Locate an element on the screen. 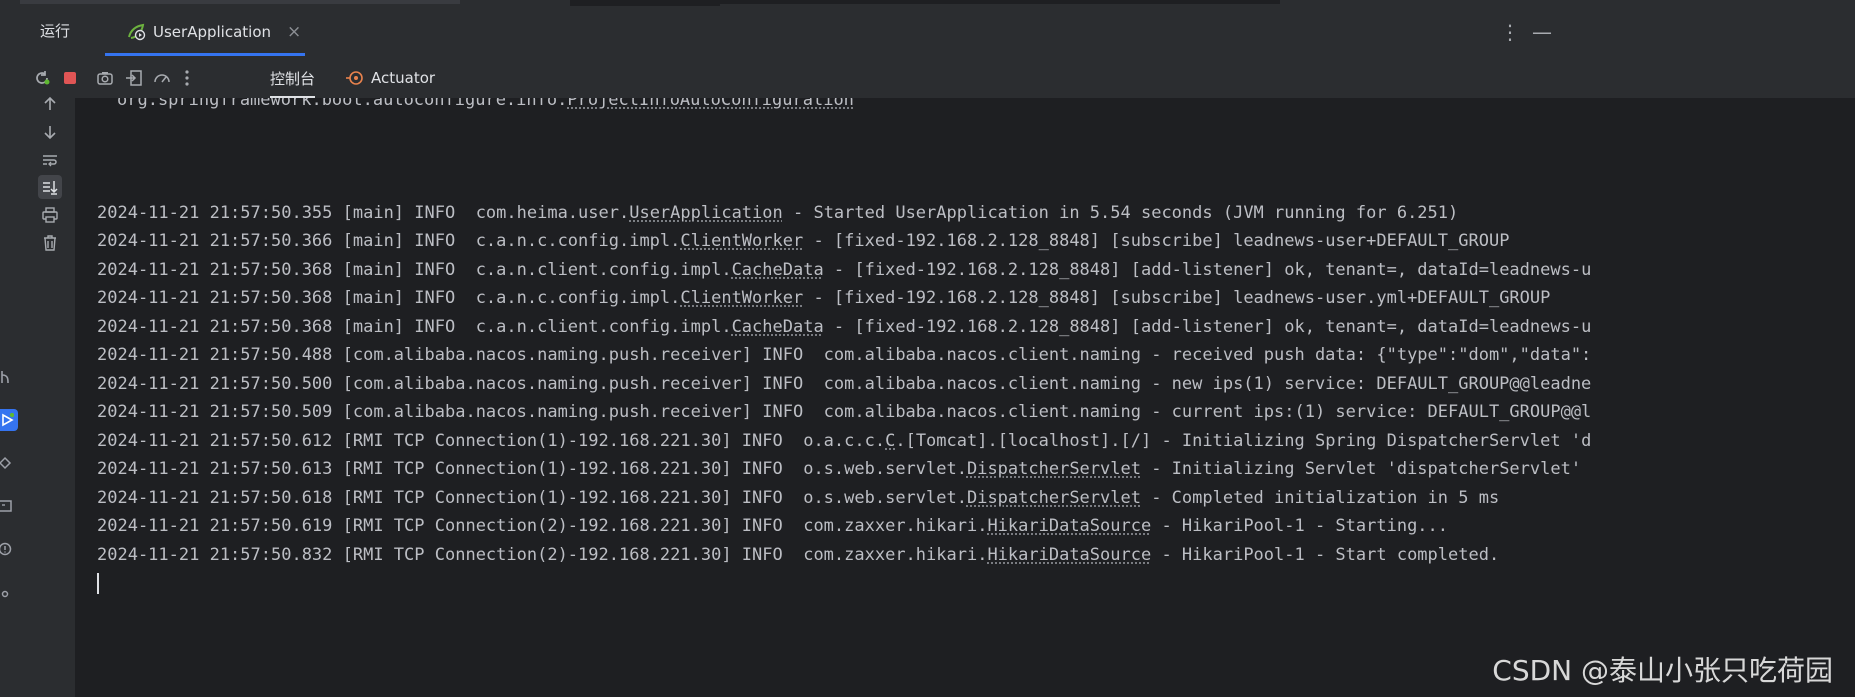 This screenshot has width=1855, height=697. editor-edge-code is located at coordinates (850, 2).